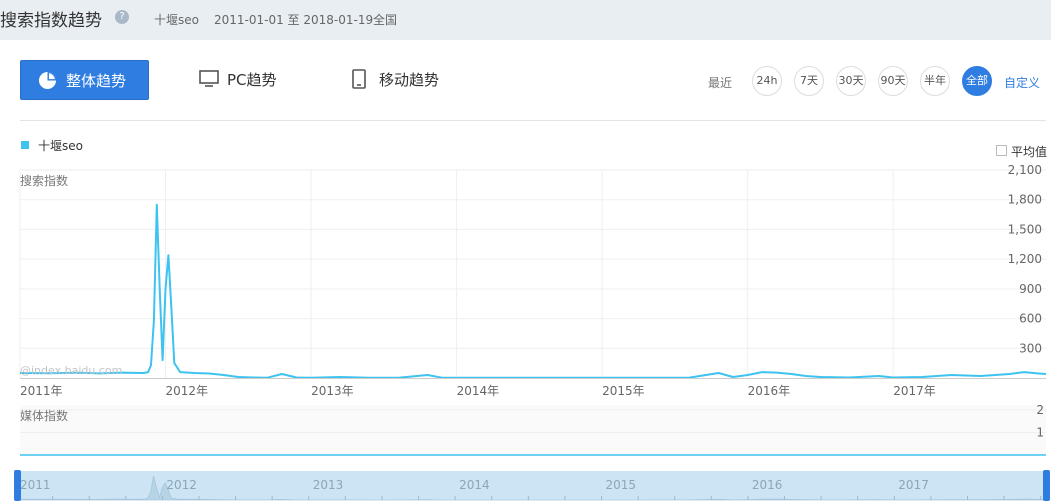  I want to click on tab-overall-trend: 整体趋势, so click(84, 80).